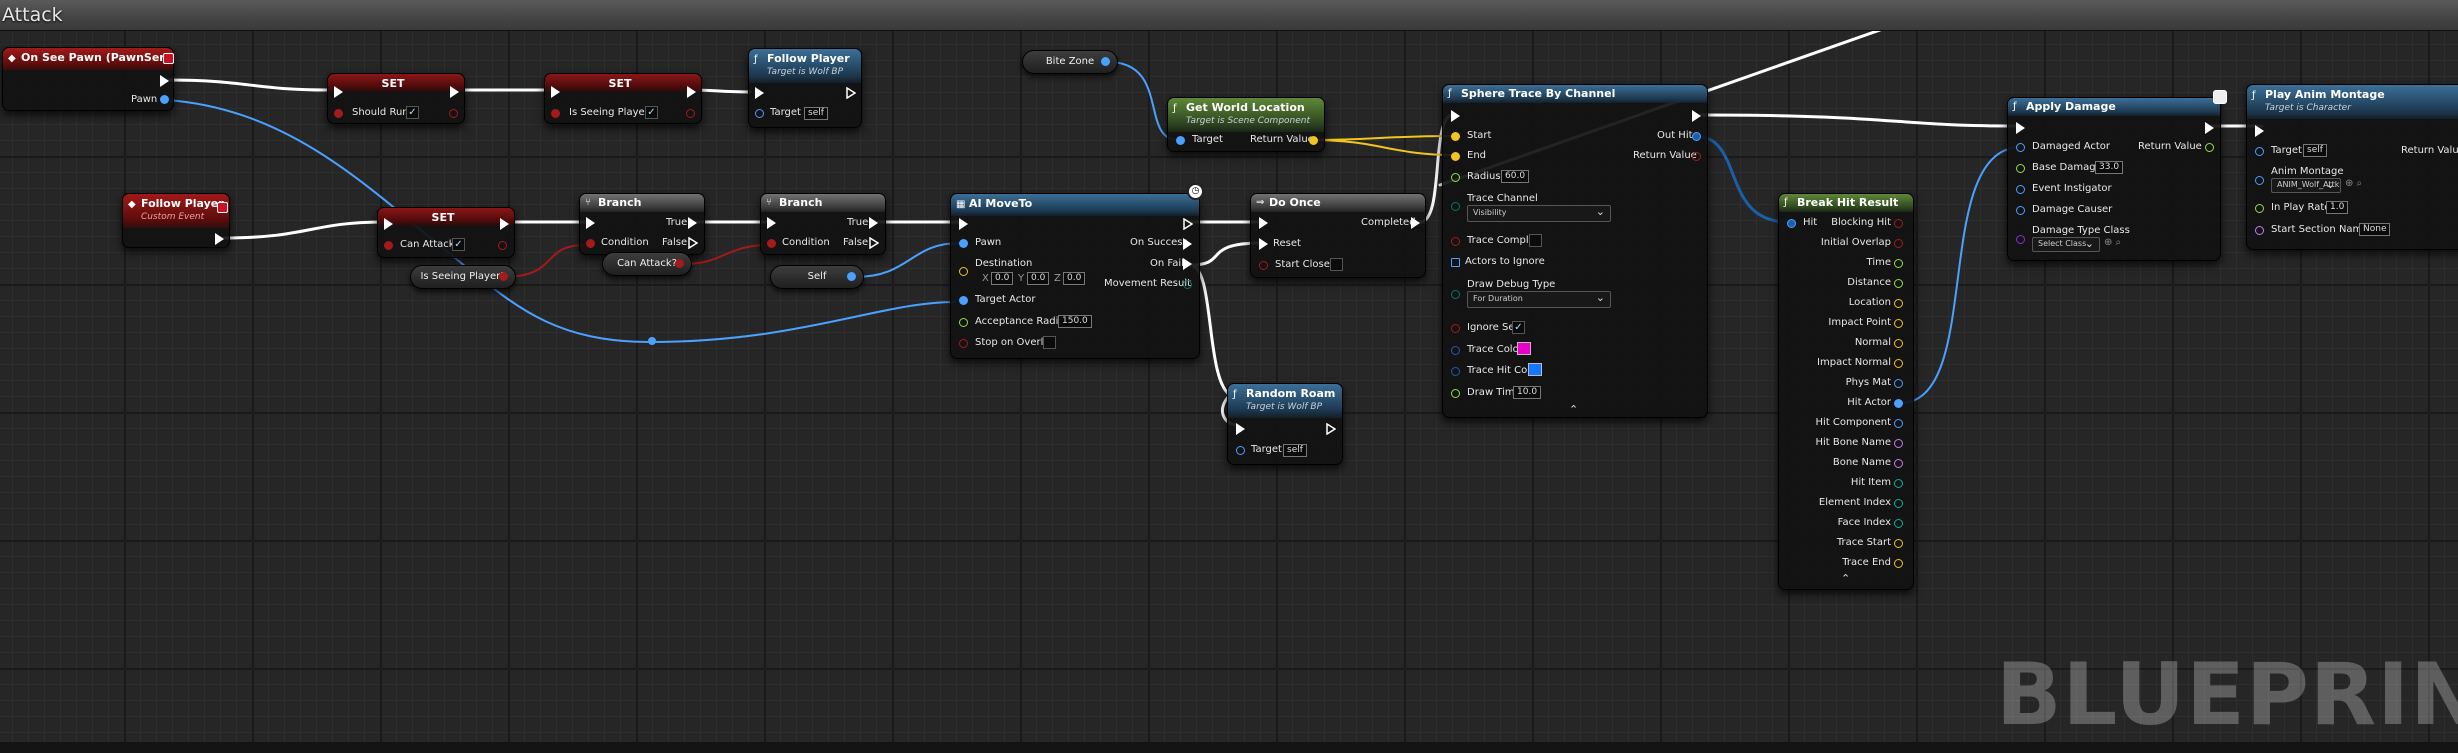  I want to click on trace-hit-color-swatch, so click(1535, 369).